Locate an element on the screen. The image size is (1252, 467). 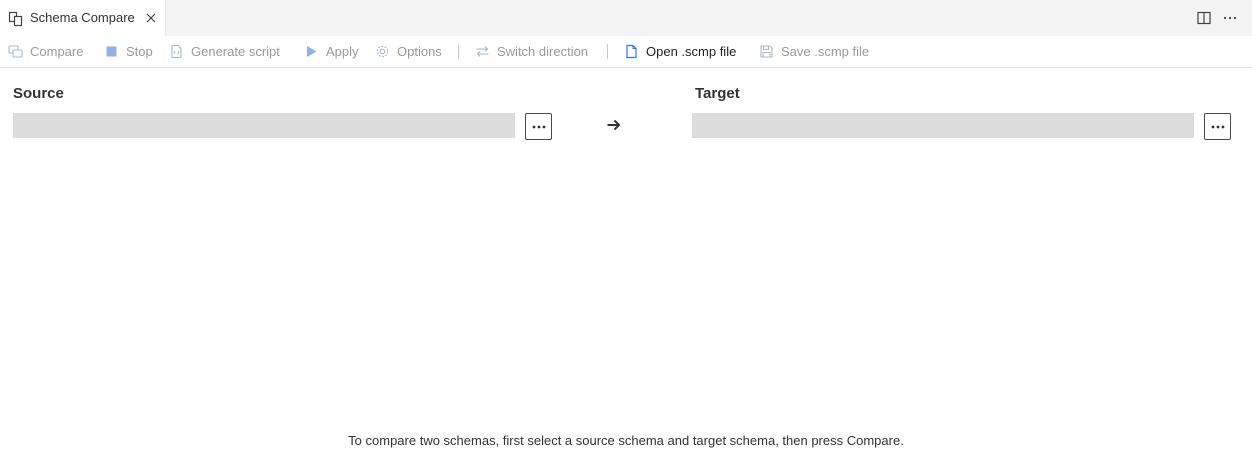
switch-direction-button: Switch direction is located at coordinates (531, 51).